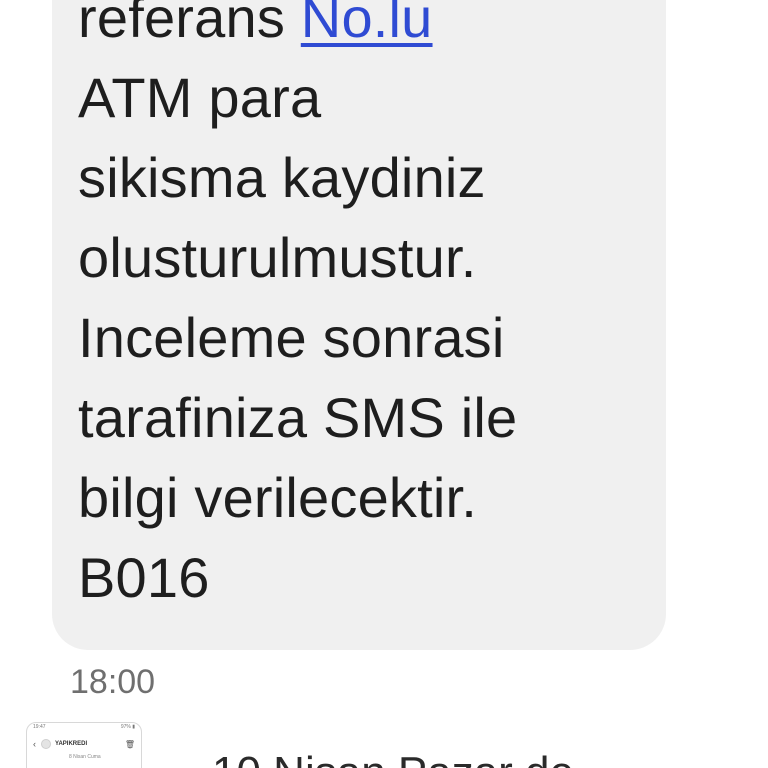  Describe the element at coordinates (113, 682) in the screenshot. I see `message-timestamp: 18:00` at that location.